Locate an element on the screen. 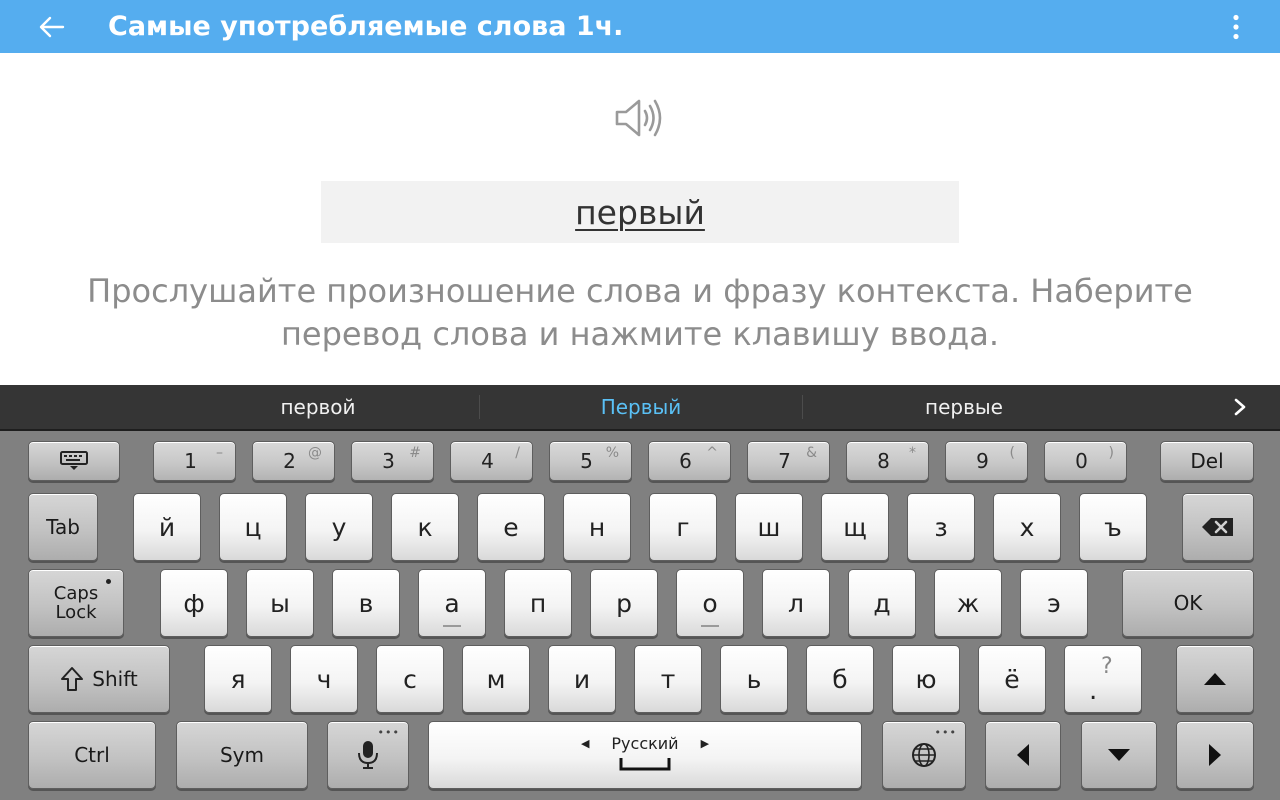  caps-lock-key: Caps Lock is located at coordinates (76, 603).